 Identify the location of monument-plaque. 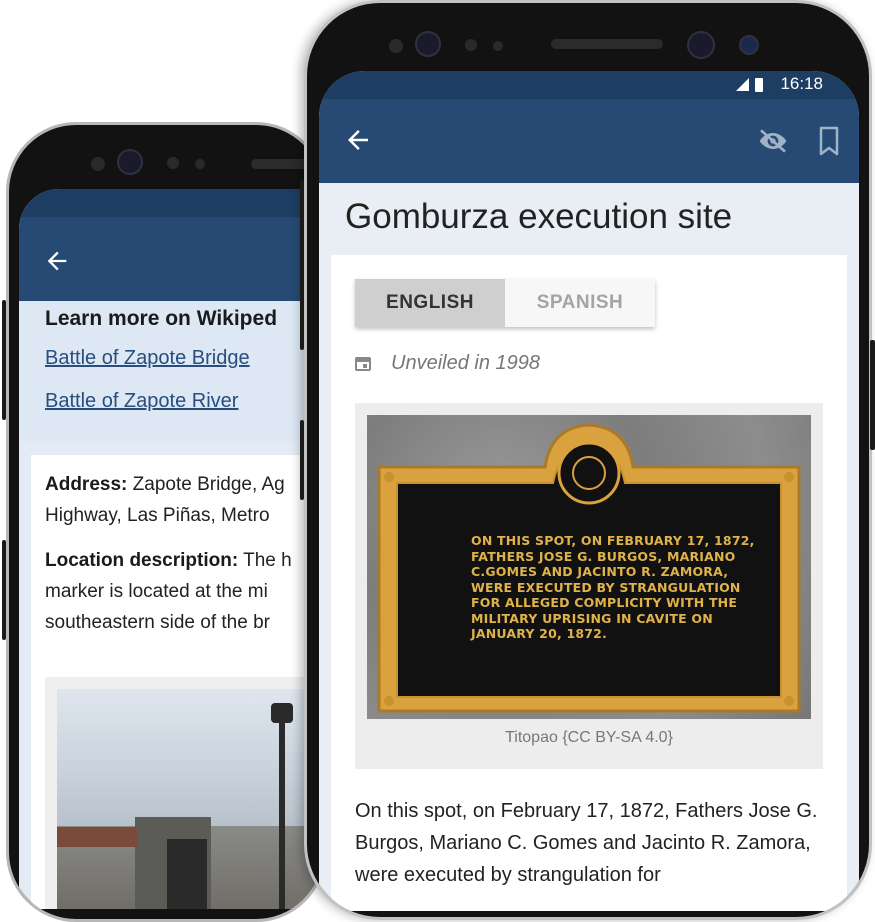
(187, 874).